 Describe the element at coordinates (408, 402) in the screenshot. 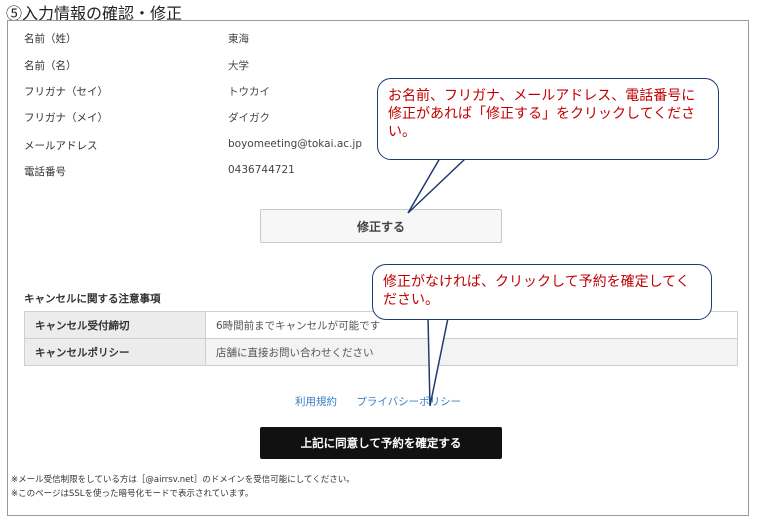

I see `privacy-policy-link: プライバシーポリシー` at that location.